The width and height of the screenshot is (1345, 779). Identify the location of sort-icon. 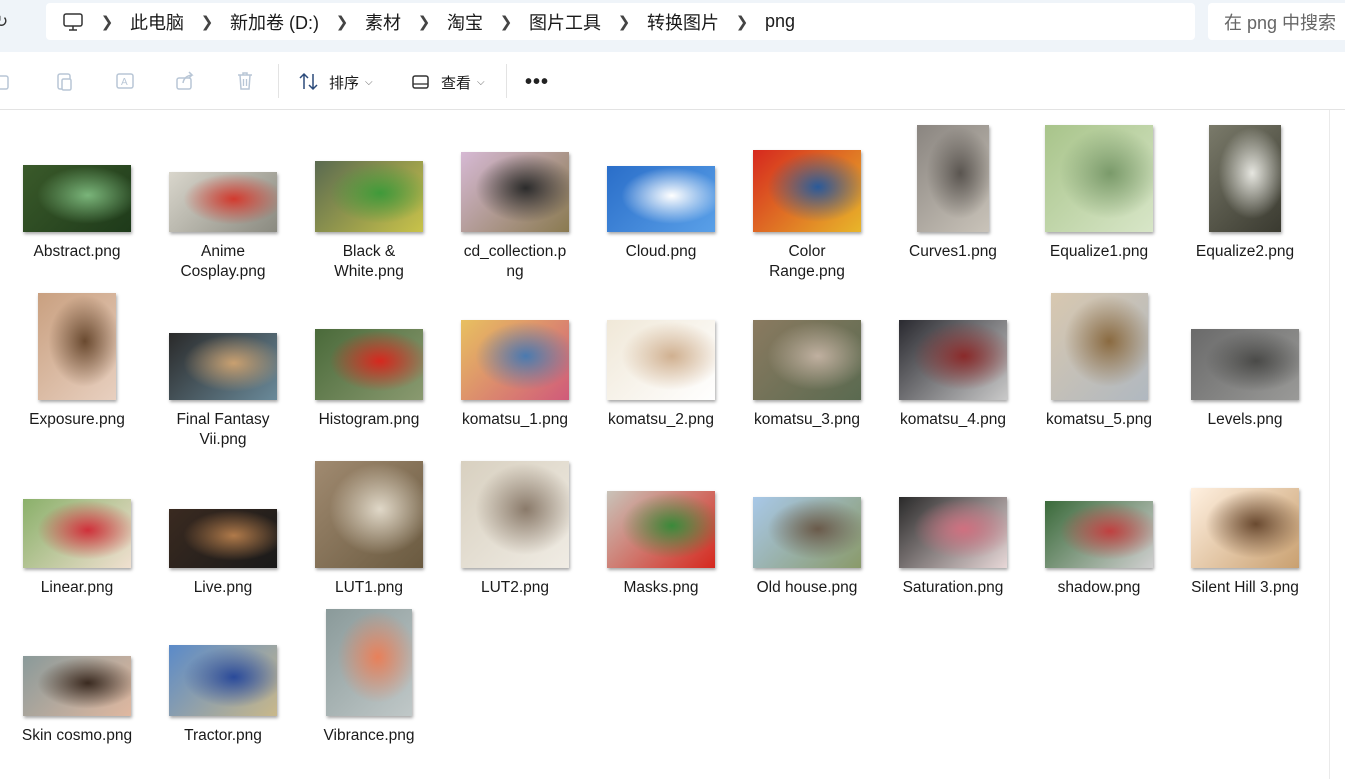
(308, 81).